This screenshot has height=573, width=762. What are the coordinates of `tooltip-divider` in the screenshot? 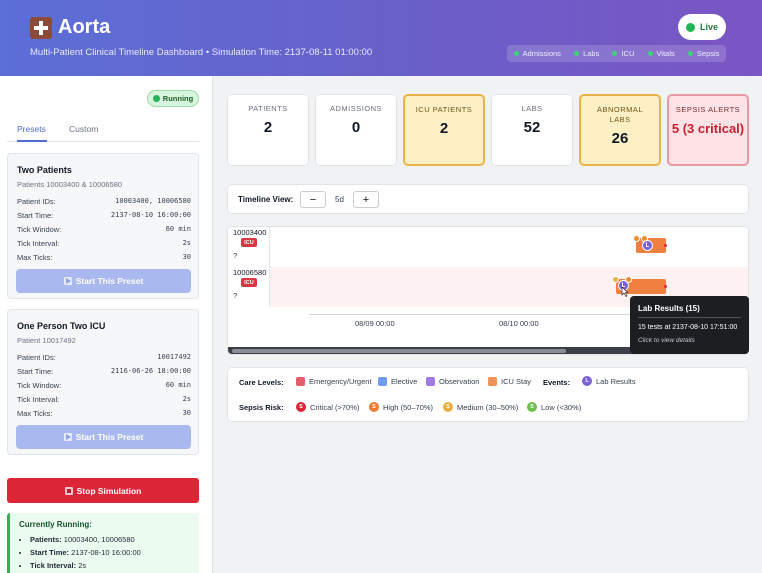 It's located at (689, 317).